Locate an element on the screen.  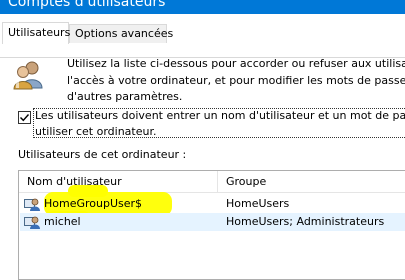
window-title: Comptes d'utilisateurs is located at coordinates (87, 5).